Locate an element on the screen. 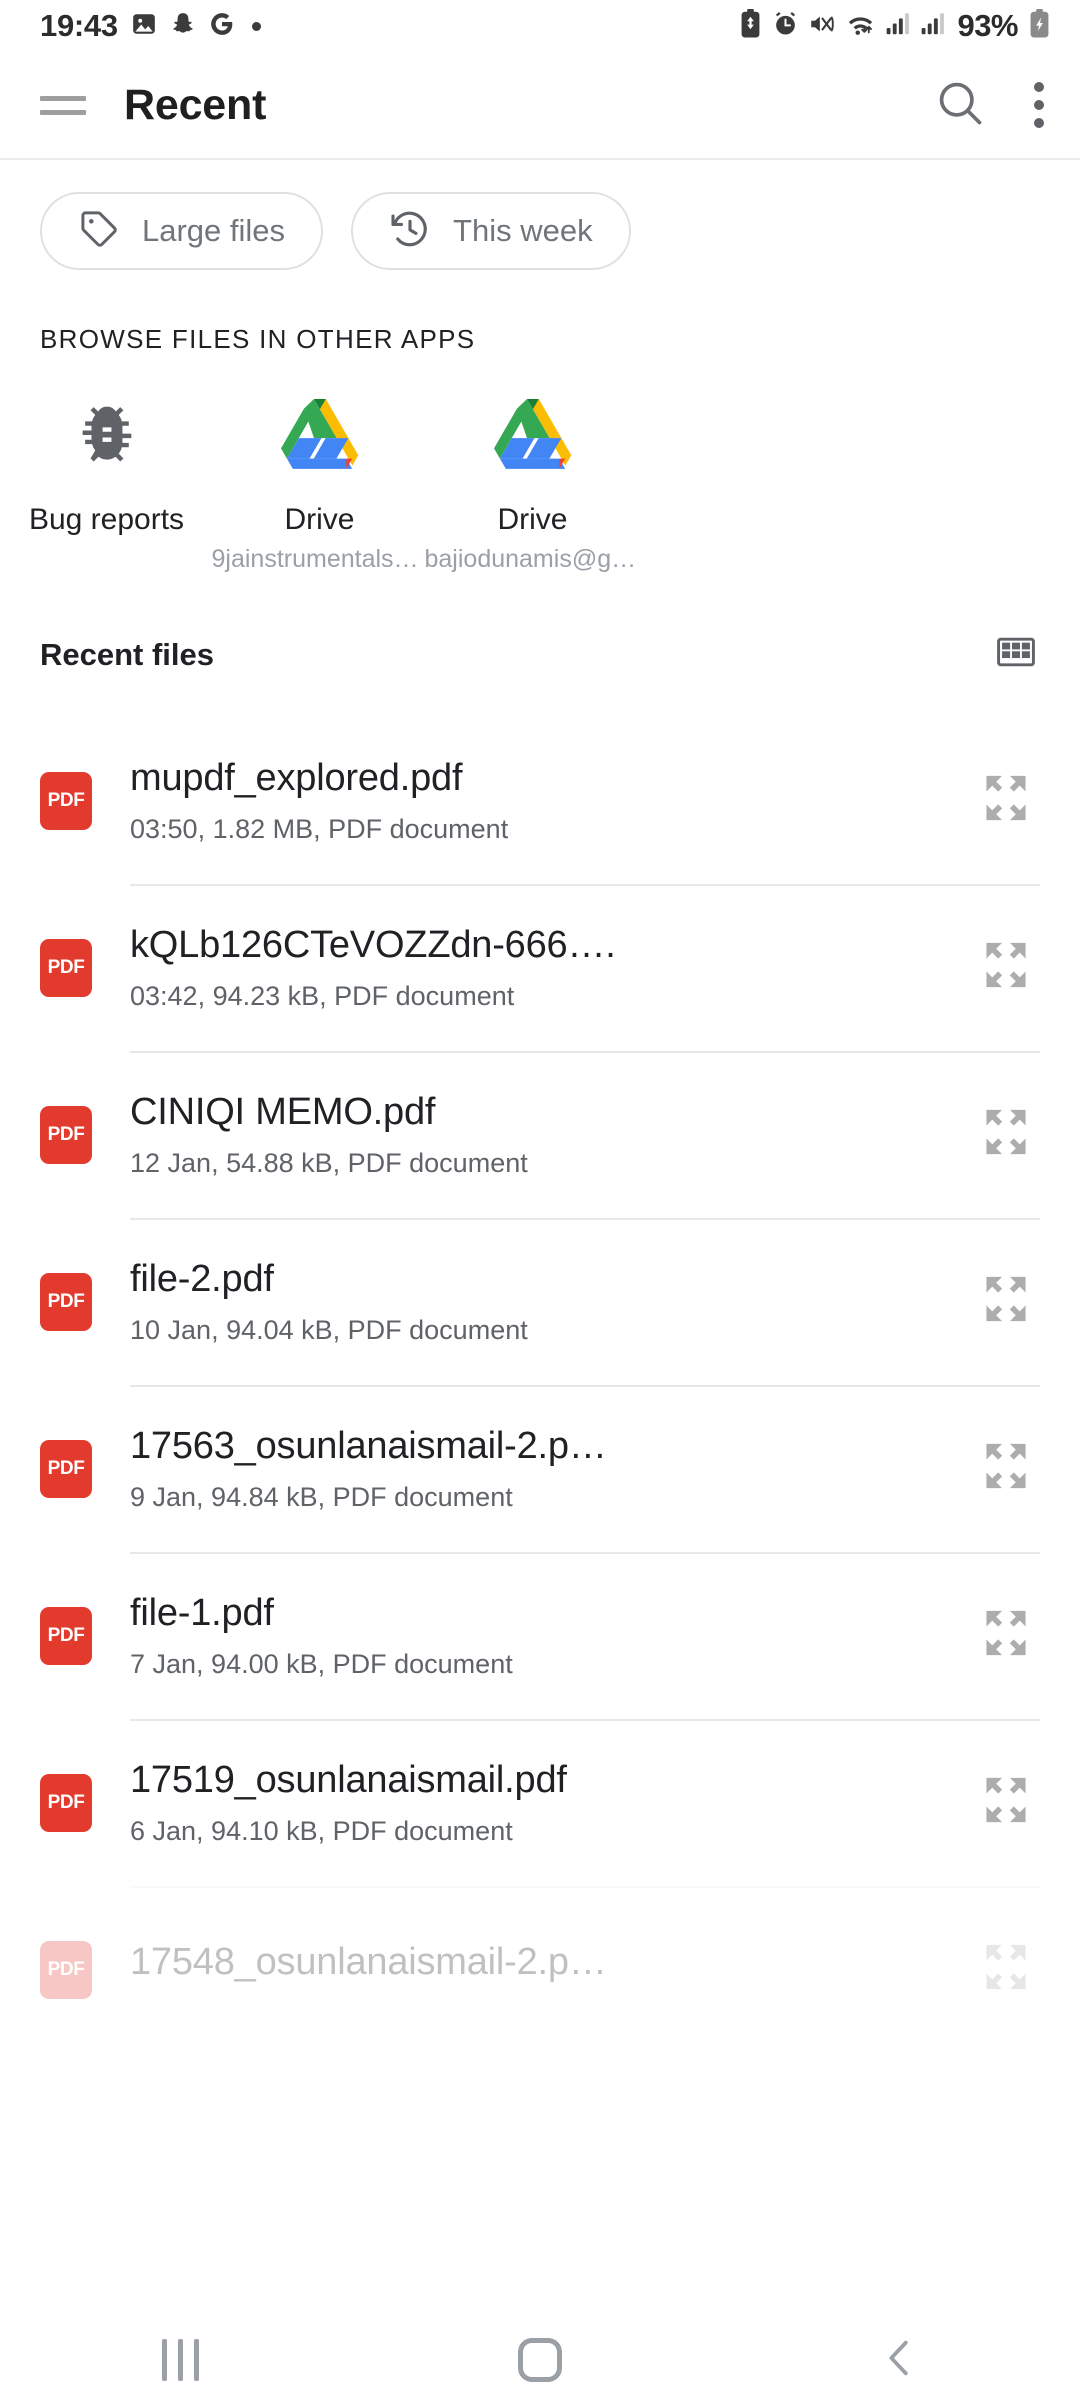 This screenshot has width=1080, height=2408. google-icon is located at coordinates (222, 26).